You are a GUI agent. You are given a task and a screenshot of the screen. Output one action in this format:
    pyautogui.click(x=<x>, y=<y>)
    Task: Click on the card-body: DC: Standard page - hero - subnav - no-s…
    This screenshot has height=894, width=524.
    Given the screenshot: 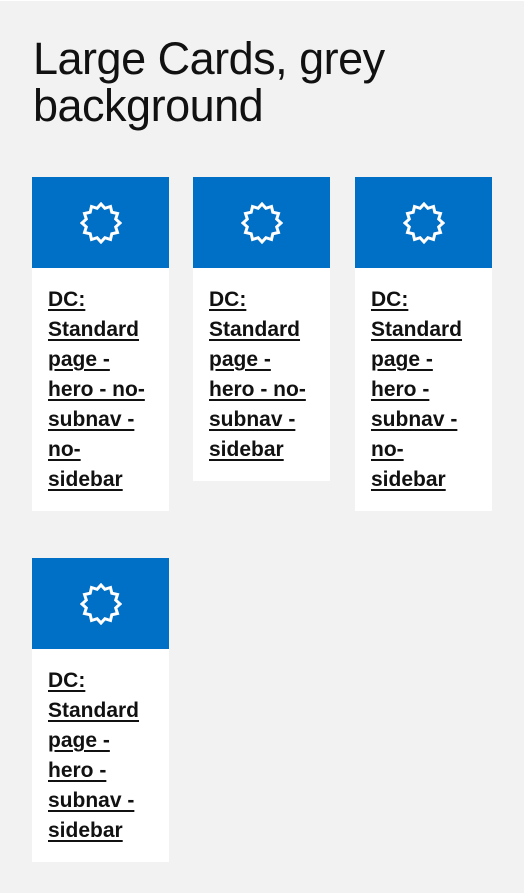 What is the action you would take?
    pyautogui.click(x=423, y=389)
    